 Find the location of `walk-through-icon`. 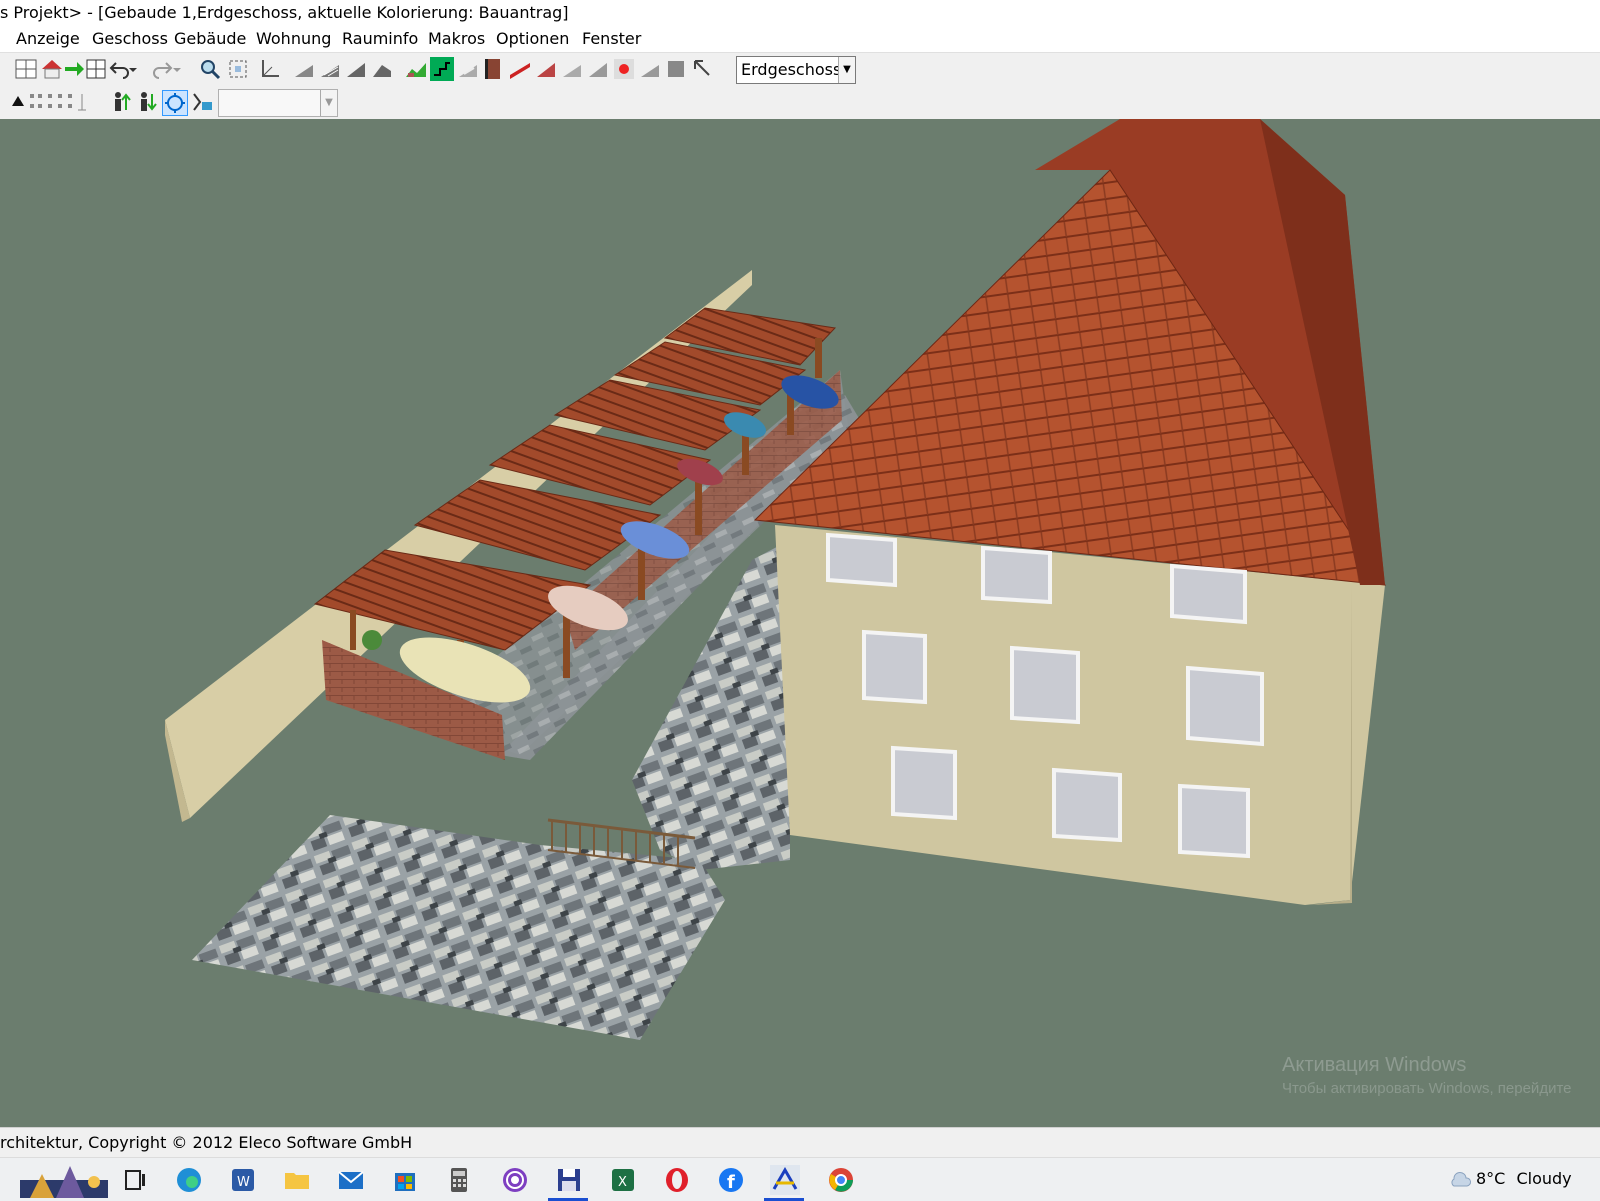

walk-through-icon is located at coordinates (202, 102).